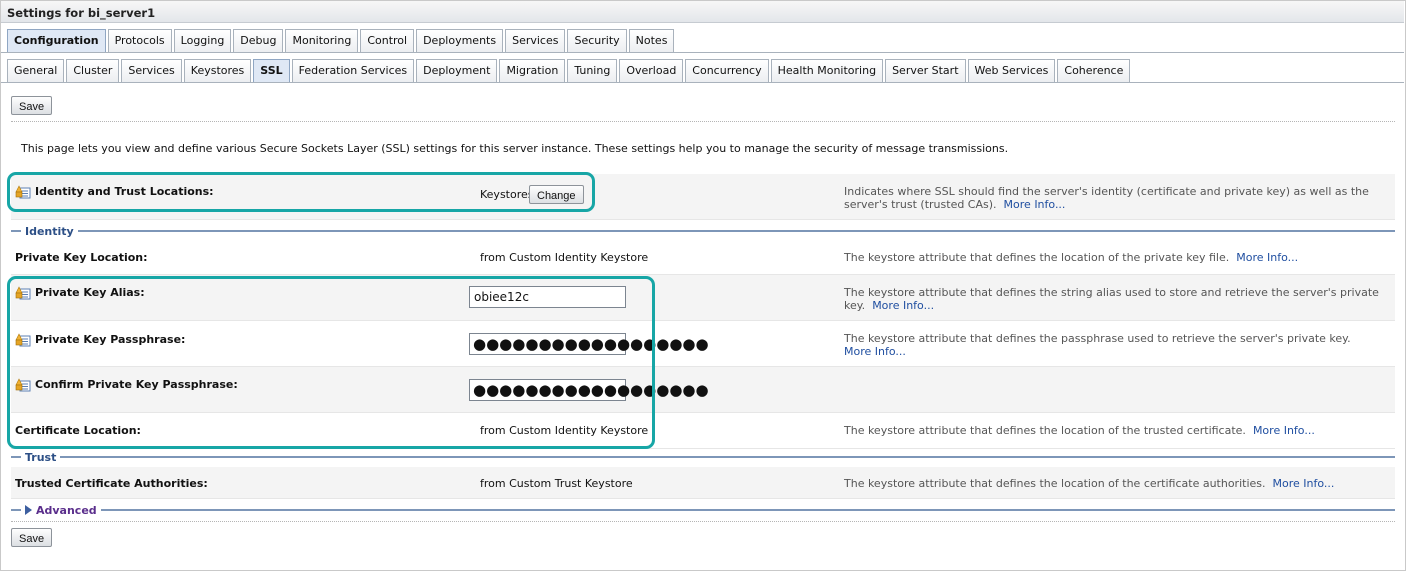 This screenshot has height=571, width=1406. Describe the element at coordinates (651, 70) in the screenshot. I see `subtab-overload: Overload` at that location.